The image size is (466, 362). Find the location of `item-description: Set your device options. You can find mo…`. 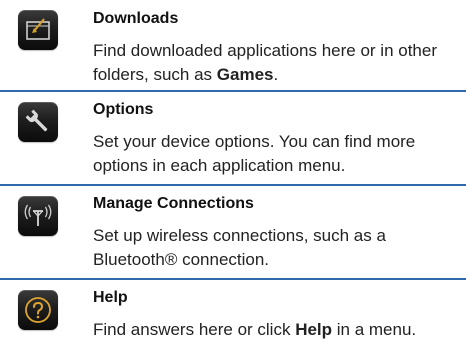

item-description: Set your device options. You can find mo… is located at coordinates (254, 153).